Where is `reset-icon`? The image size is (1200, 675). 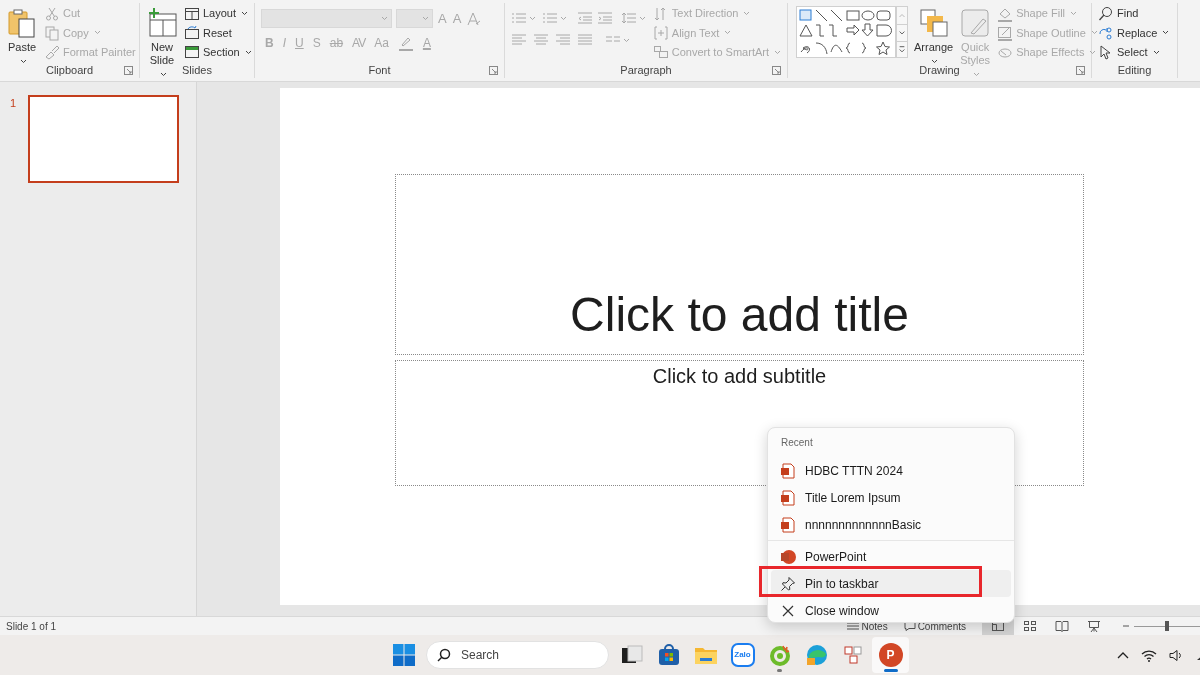 reset-icon is located at coordinates (192, 33).